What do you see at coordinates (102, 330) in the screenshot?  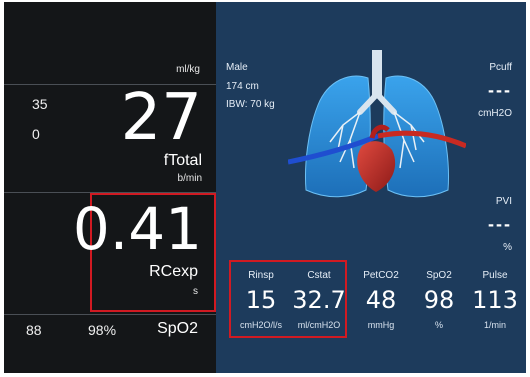 I see `spo2-percent: 98%` at bounding box center [102, 330].